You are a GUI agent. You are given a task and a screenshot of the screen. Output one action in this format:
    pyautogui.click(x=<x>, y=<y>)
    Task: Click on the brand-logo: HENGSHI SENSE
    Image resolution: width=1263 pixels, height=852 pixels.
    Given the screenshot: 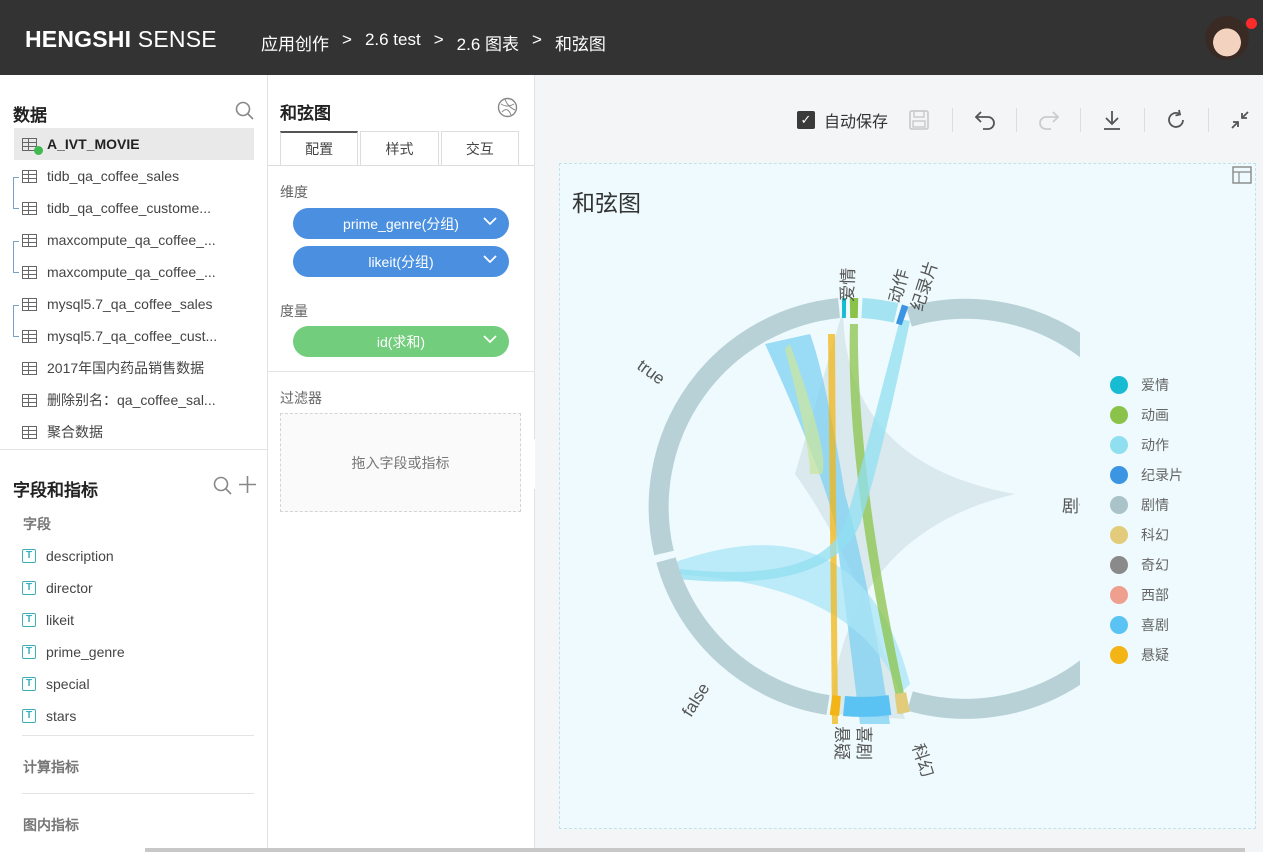 What is the action you would take?
    pyautogui.click(x=121, y=39)
    